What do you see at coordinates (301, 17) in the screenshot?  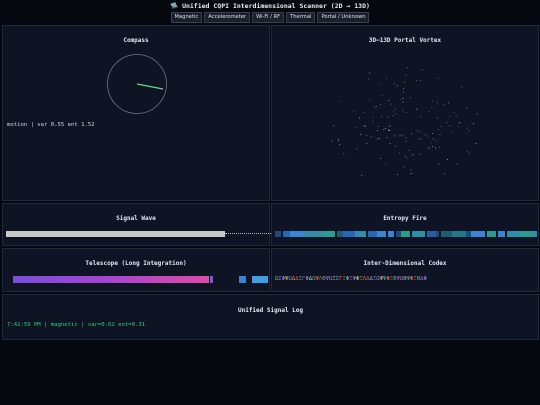 I see `tab-thermal: Thermal` at bounding box center [301, 17].